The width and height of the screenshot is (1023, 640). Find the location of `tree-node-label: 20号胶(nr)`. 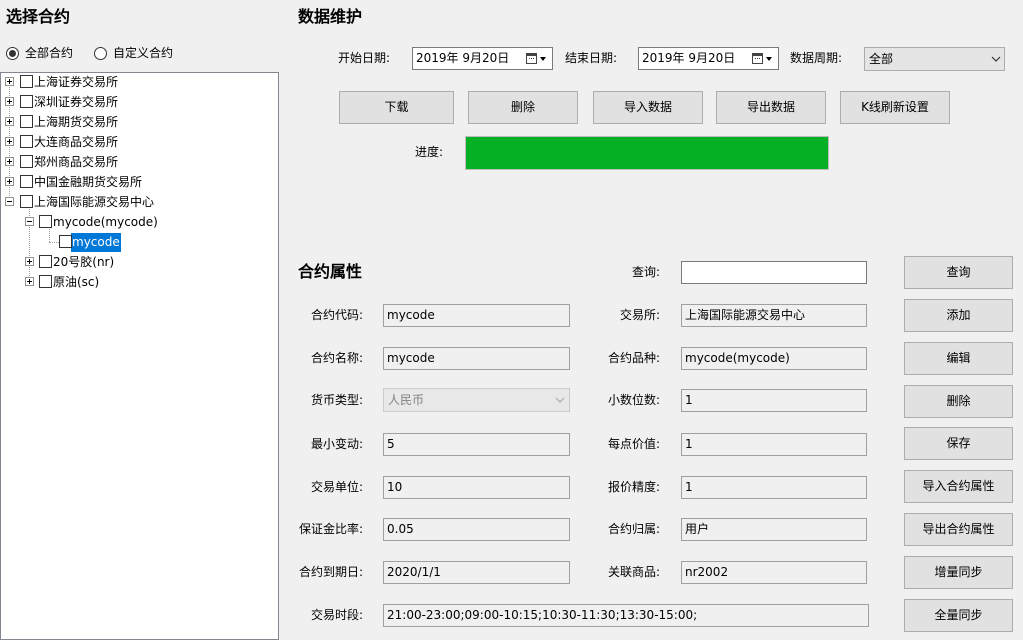

tree-node-label: 20号胶(nr) is located at coordinates (83, 262).